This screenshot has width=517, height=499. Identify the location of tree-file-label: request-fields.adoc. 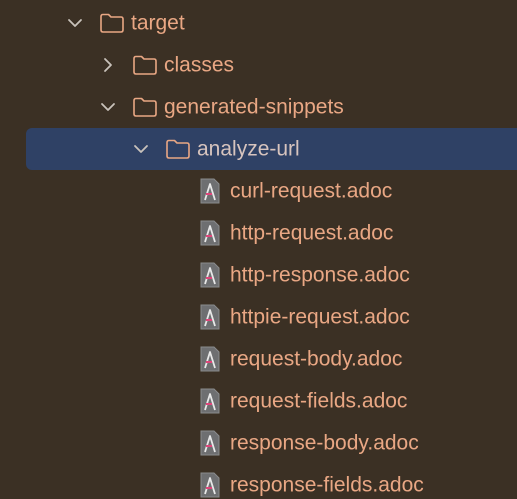
(319, 401).